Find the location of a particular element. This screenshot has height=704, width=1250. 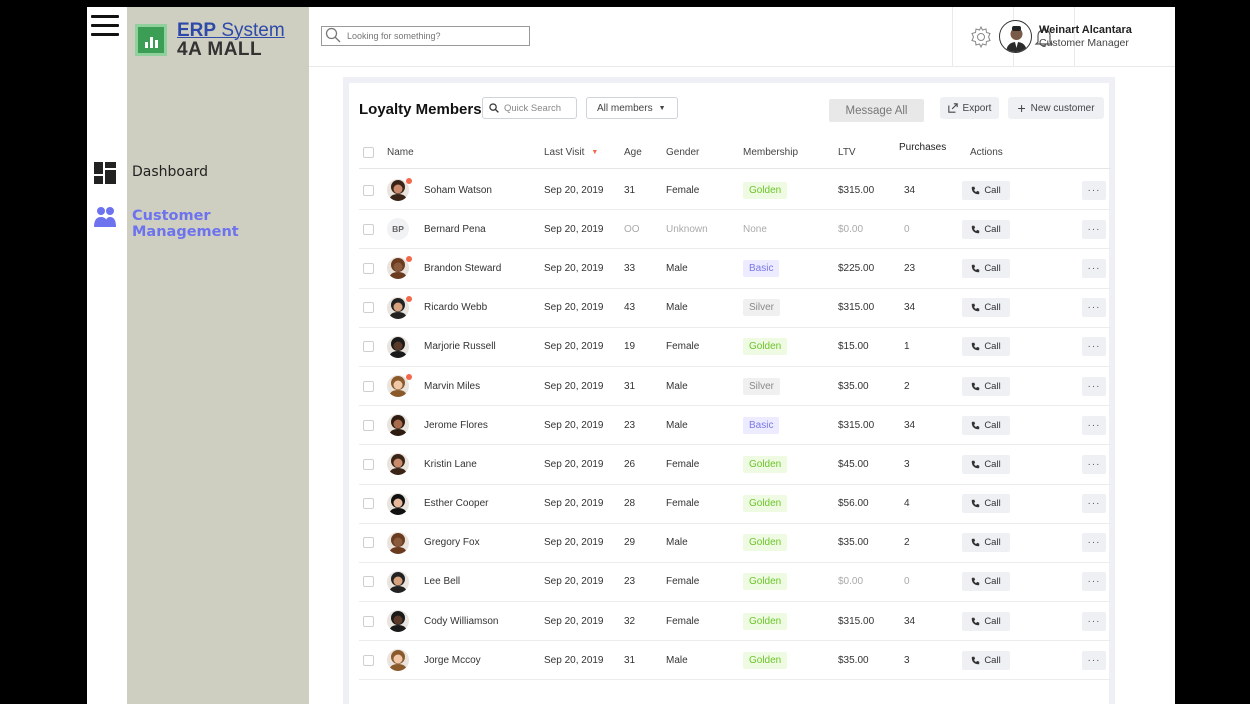

member-name: Lee Bell is located at coordinates (442, 582).